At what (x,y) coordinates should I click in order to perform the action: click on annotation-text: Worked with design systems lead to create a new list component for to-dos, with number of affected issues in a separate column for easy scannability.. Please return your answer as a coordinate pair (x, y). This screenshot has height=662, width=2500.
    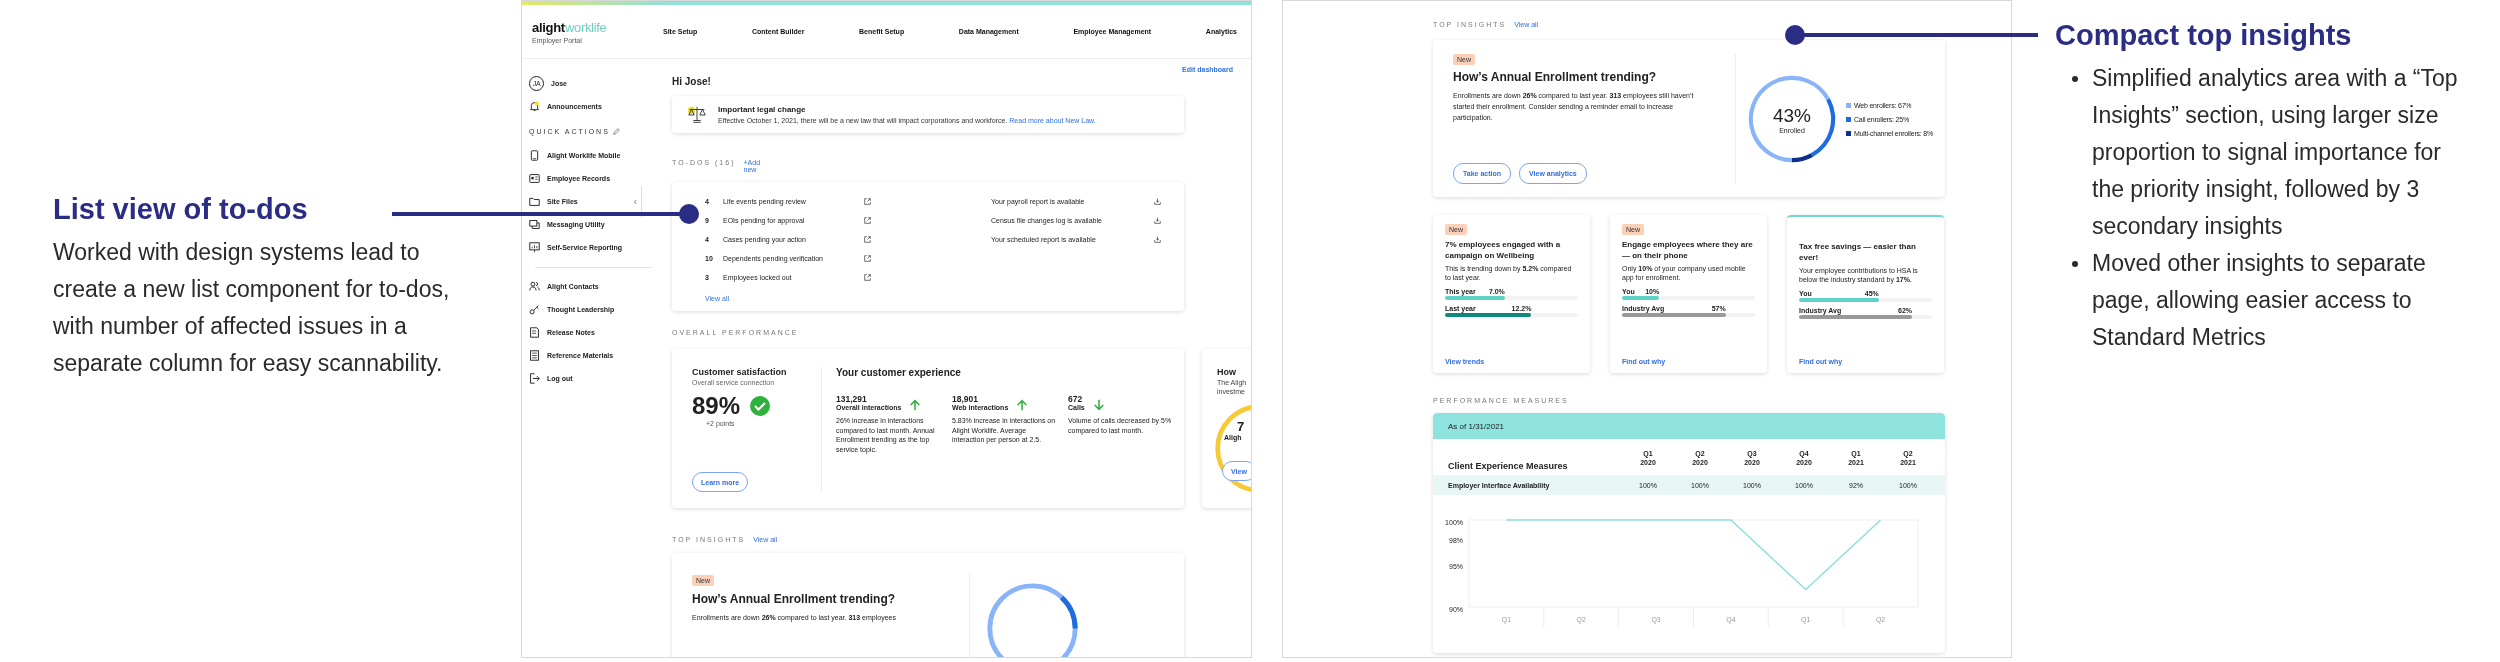
    Looking at the image, I should click on (252, 308).